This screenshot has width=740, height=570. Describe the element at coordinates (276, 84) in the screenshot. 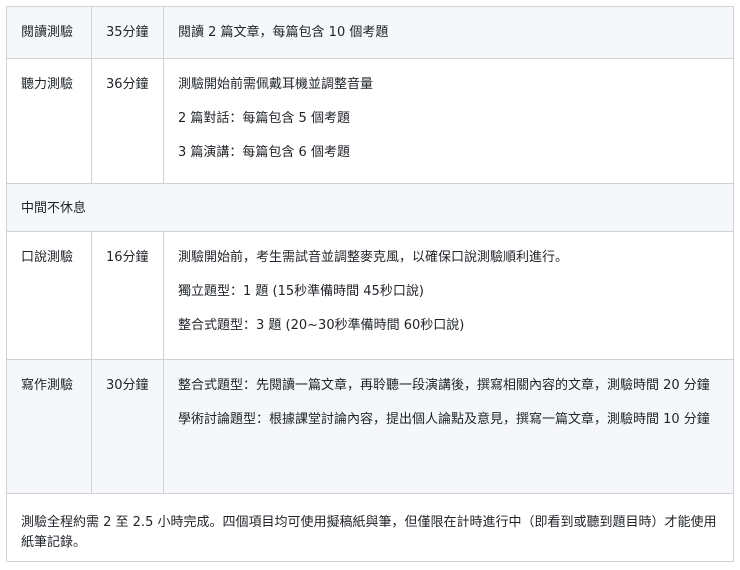

I see `detail-line: 測驗開始前需佩戴耳機並調整音量` at that location.